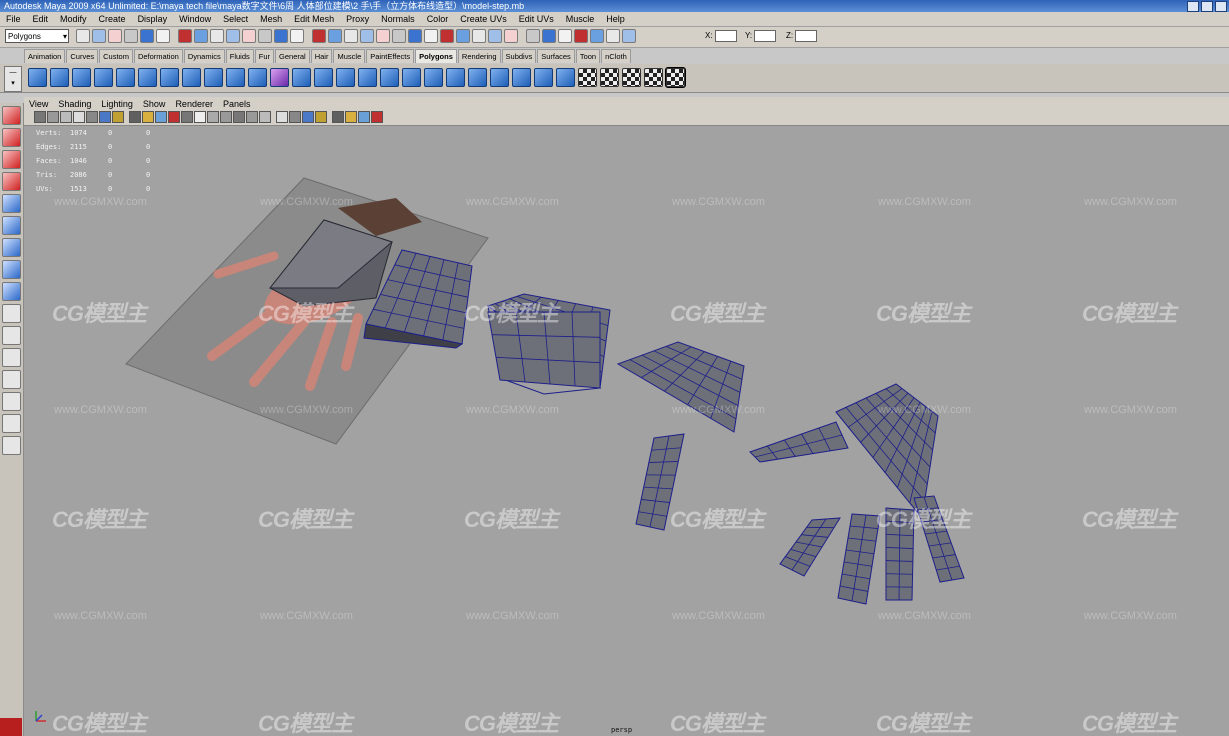  Describe the element at coordinates (588, 56) in the screenshot. I see `shelf-tab-toon: Toon` at that location.